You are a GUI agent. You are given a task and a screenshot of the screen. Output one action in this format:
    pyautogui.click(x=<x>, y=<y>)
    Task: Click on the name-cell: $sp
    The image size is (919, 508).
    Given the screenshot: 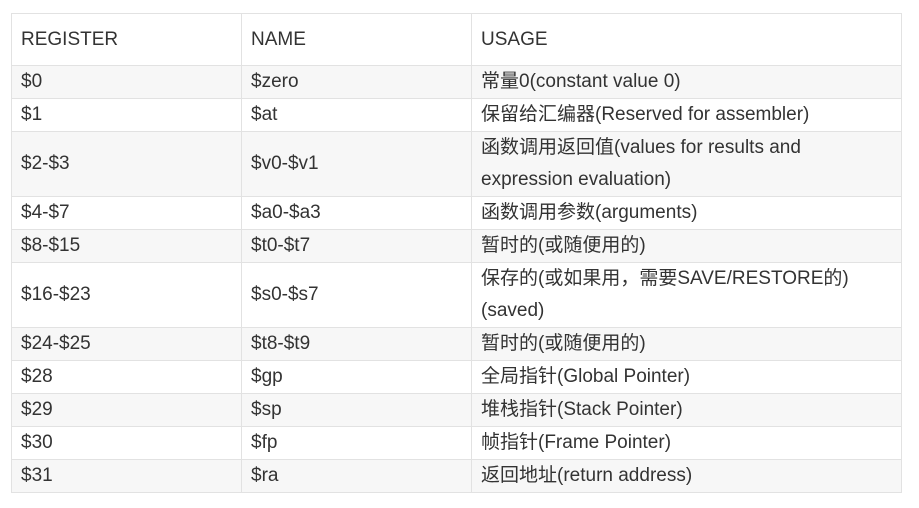 What is the action you would take?
    pyautogui.click(x=356, y=410)
    